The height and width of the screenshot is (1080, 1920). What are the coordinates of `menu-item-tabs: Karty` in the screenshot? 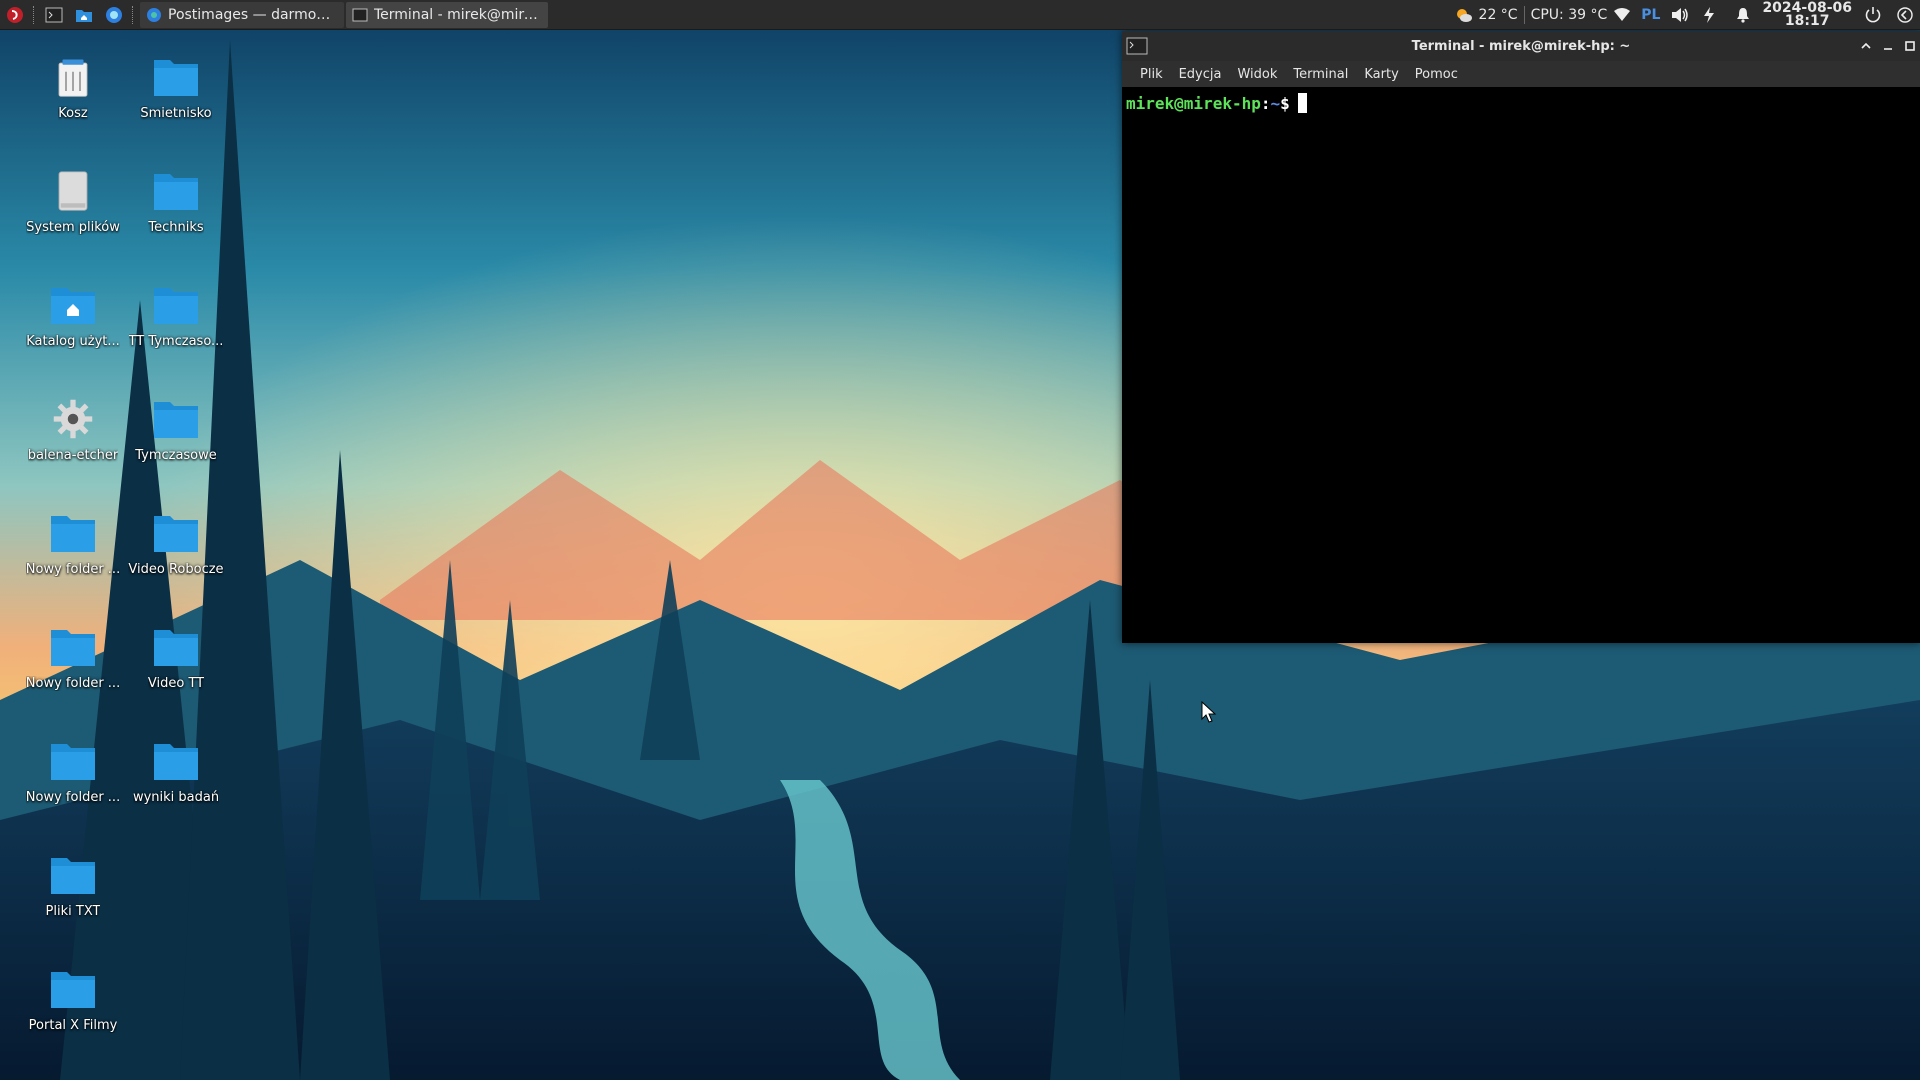 It's located at (1381, 74).